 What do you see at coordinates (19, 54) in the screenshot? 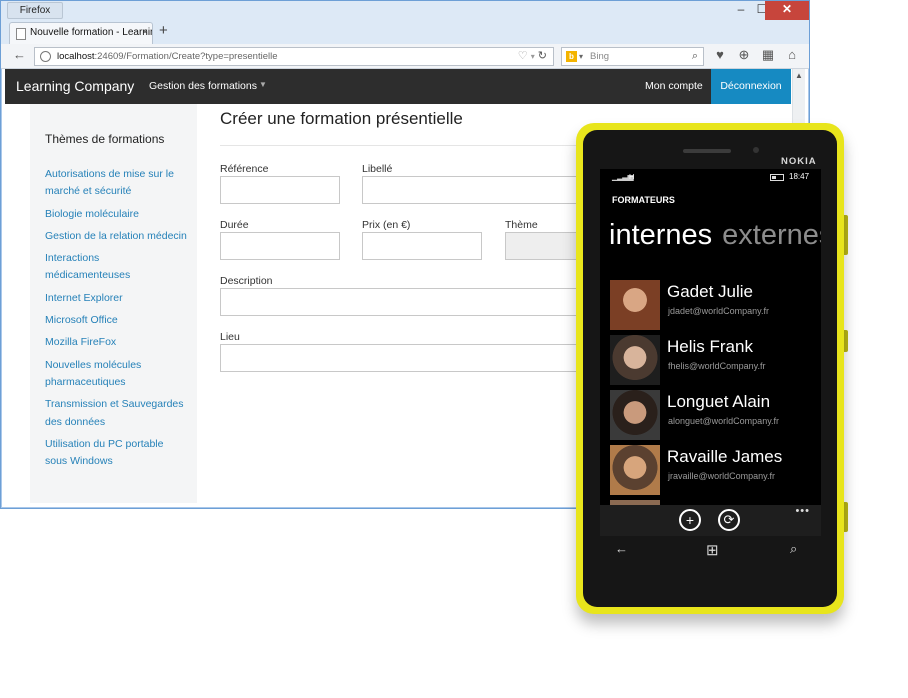
I see `back-arrow-icon: ←` at bounding box center [19, 54].